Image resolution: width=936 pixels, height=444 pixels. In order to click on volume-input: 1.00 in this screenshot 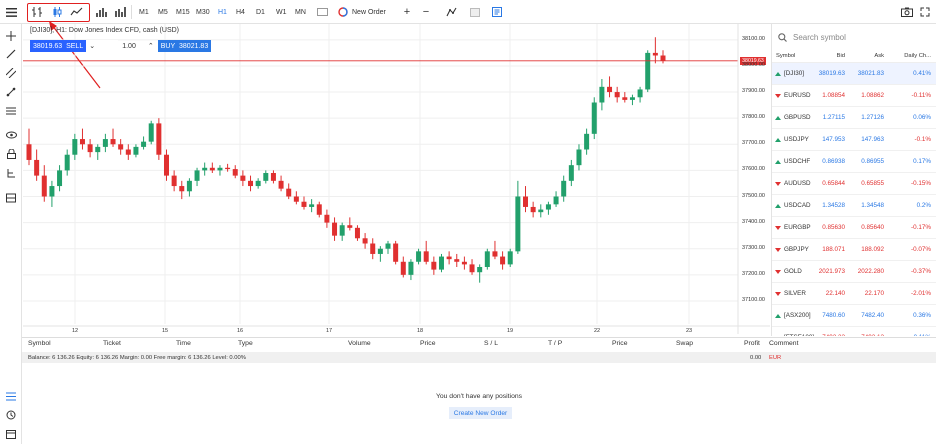, I will do `click(129, 46)`.